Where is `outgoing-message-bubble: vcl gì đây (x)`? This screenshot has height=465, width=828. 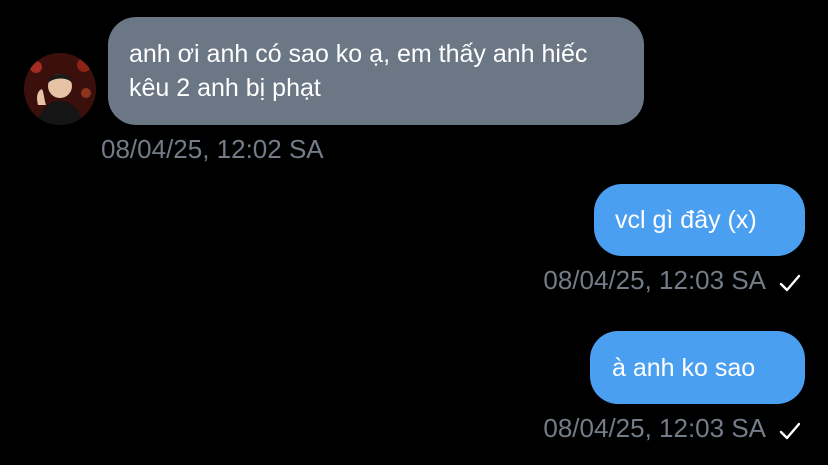 outgoing-message-bubble: vcl gì đây (x) is located at coordinates (699, 220).